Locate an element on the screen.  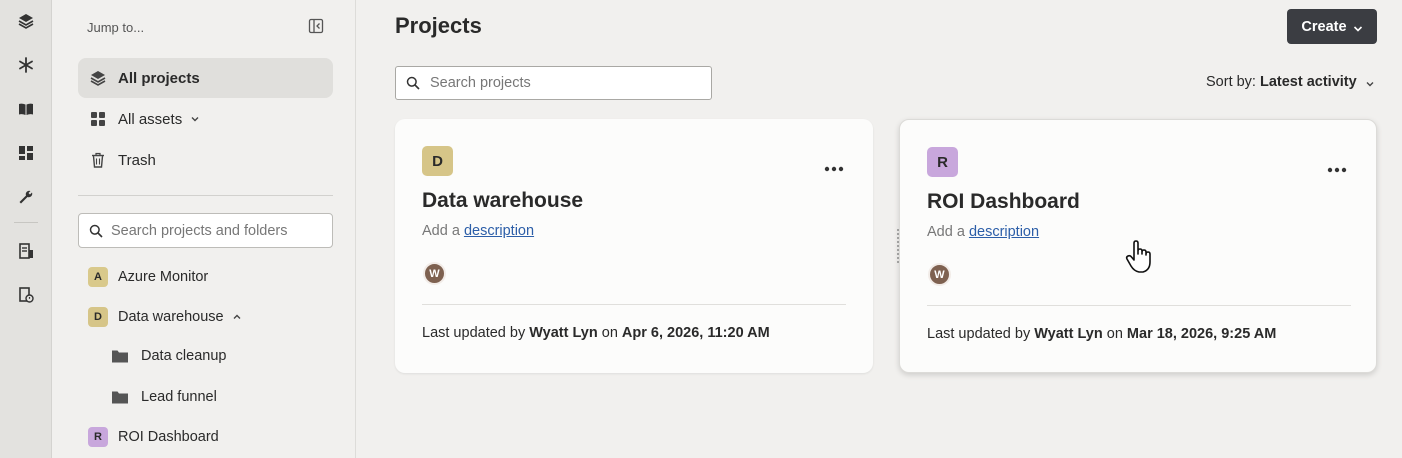
tree-item-roi-dashboard: R ROI Dashboard is located at coordinates (153, 437).